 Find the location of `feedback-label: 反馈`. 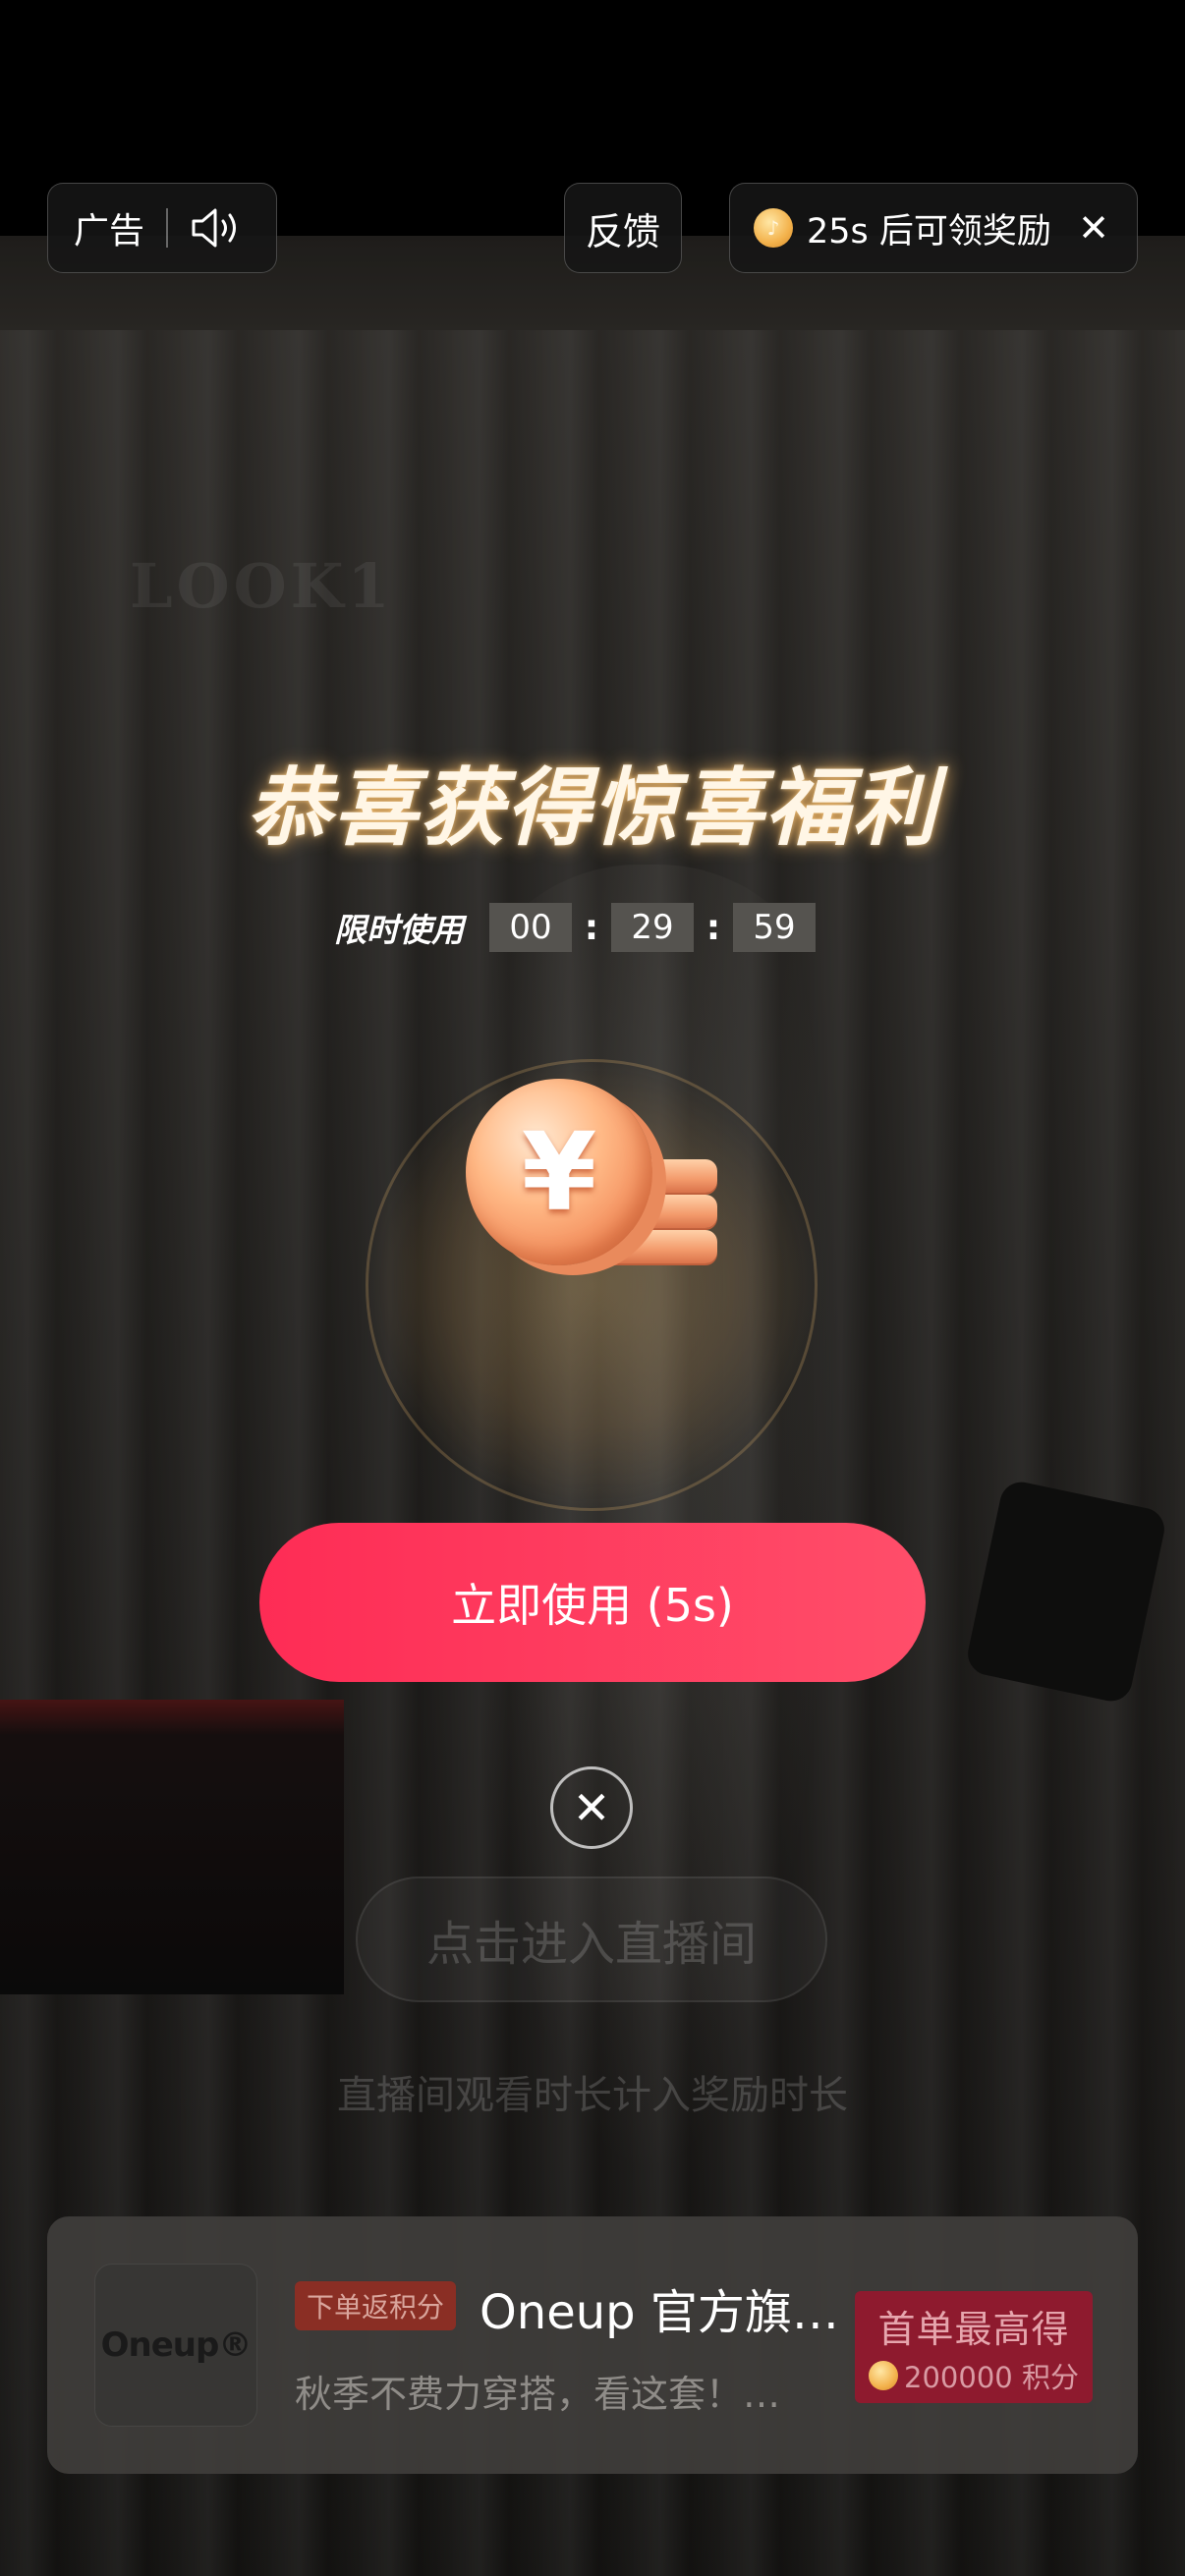

feedback-label: 反馈 is located at coordinates (623, 231).